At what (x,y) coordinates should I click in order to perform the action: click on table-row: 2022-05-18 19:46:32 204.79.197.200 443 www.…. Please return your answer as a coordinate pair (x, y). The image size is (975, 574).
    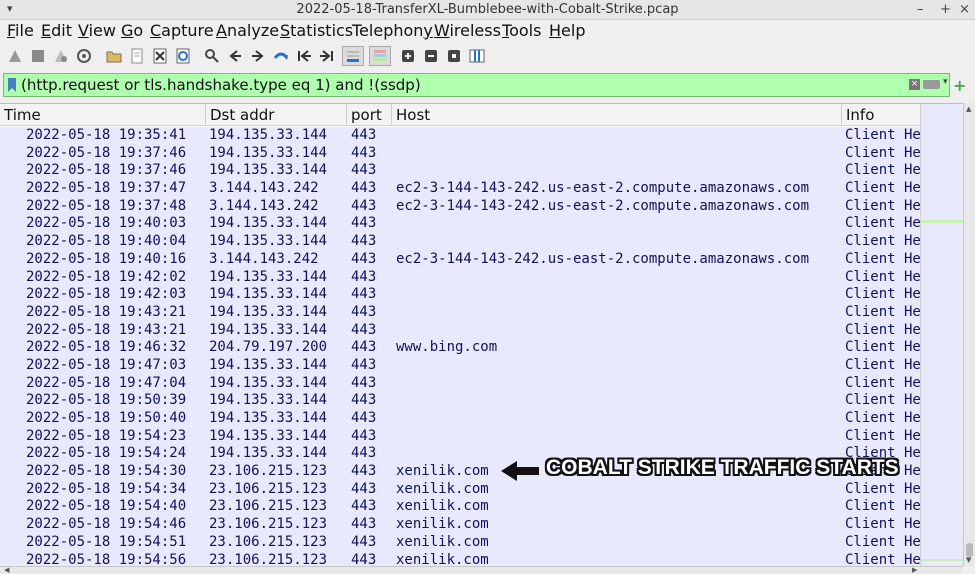
    Looking at the image, I should click on (460, 348).